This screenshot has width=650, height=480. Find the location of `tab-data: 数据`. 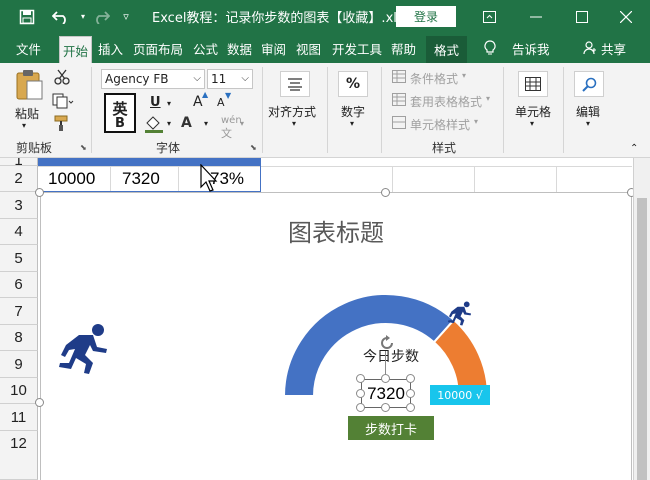

tab-data: 数据 is located at coordinates (239, 48).